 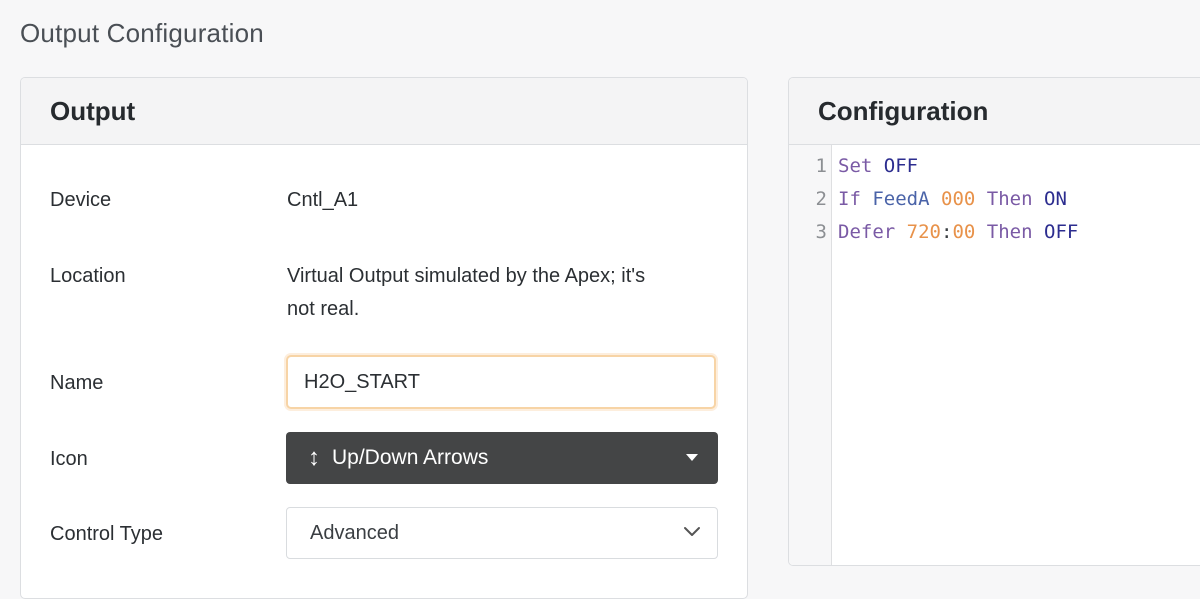 What do you see at coordinates (1055, 199) in the screenshot?
I see `code-token: ON` at bounding box center [1055, 199].